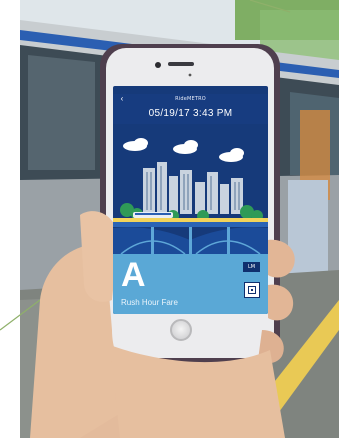  I want to click on fare-letter: A, so click(133, 275).